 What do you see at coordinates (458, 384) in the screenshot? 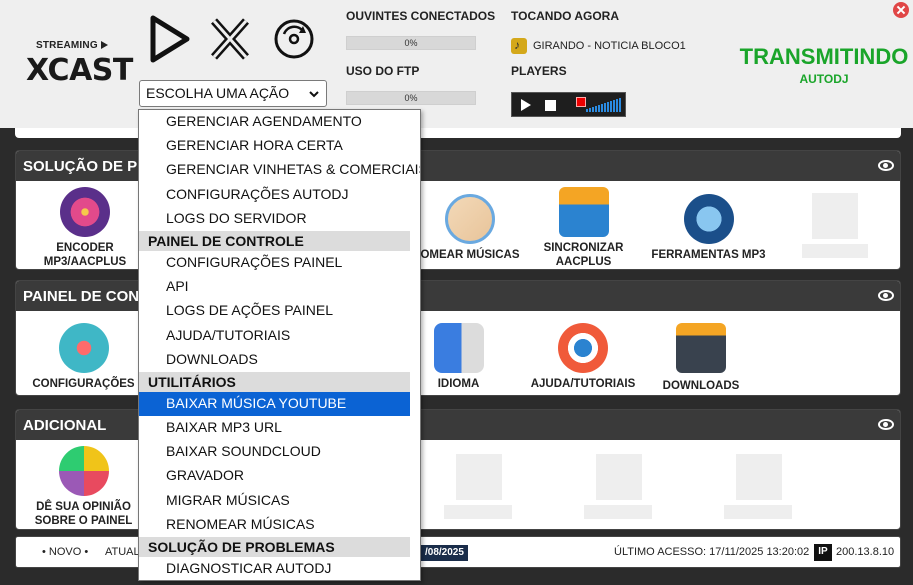
I see `tile-label: IDIOMA` at bounding box center [458, 384].